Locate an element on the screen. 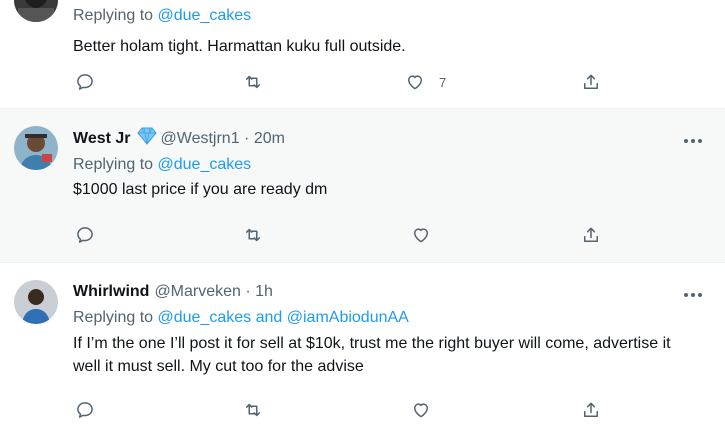  like-button: 7 is located at coordinates (425, 82).